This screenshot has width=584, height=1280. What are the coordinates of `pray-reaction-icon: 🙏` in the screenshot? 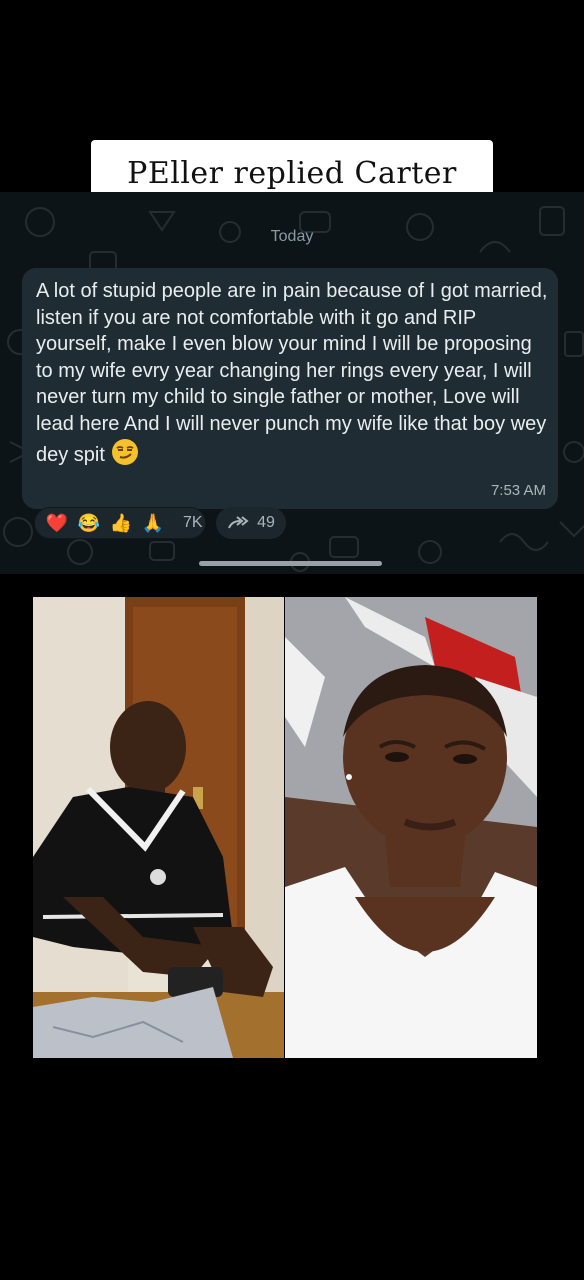 It's located at (153, 523).